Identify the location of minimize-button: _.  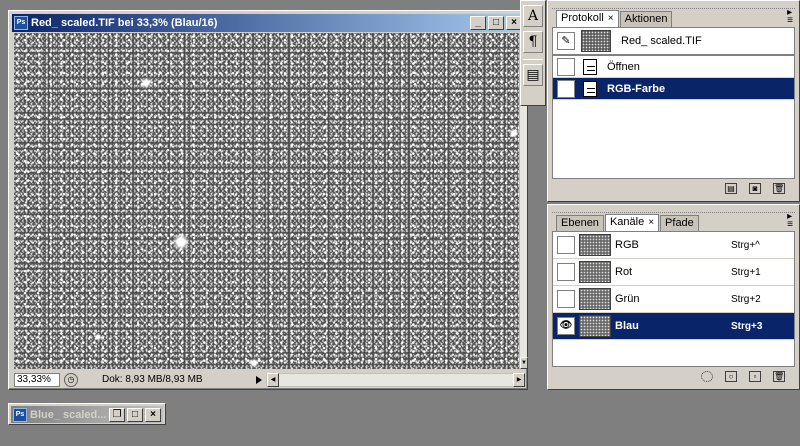
(478, 23).